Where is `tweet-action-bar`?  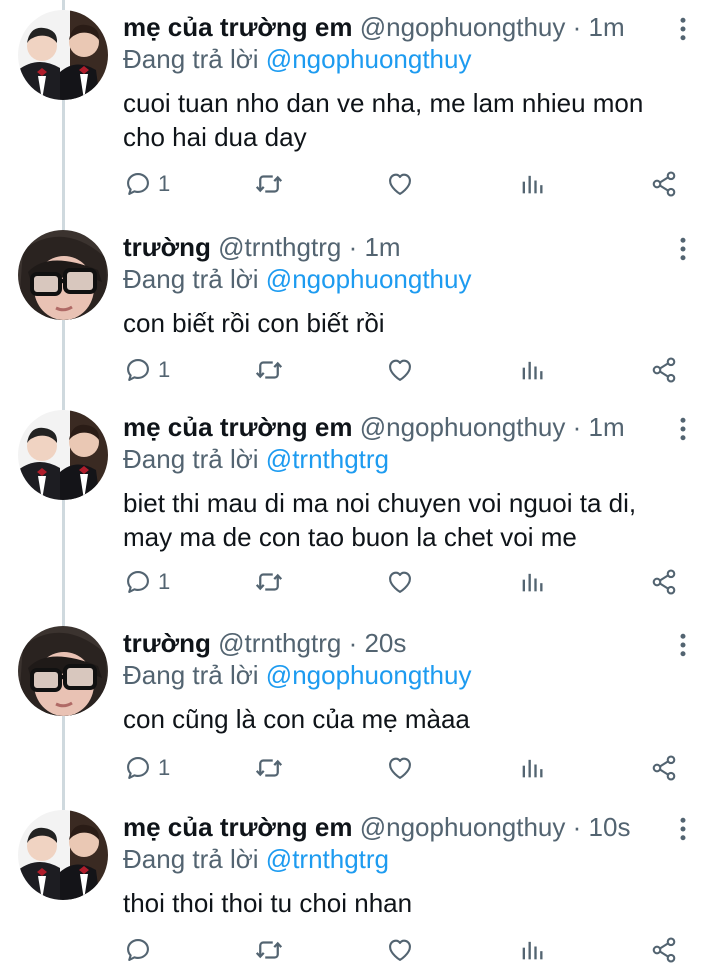
tweet-action-bar is located at coordinates (360, 950).